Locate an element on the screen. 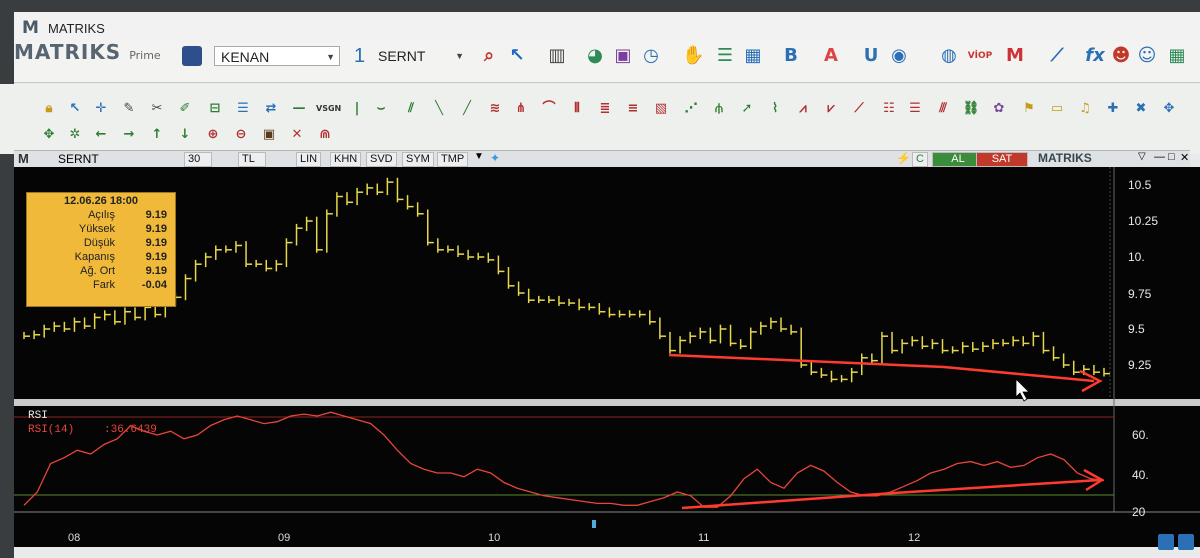  trend-icon: ╱ is located at coordinates (467, 109).